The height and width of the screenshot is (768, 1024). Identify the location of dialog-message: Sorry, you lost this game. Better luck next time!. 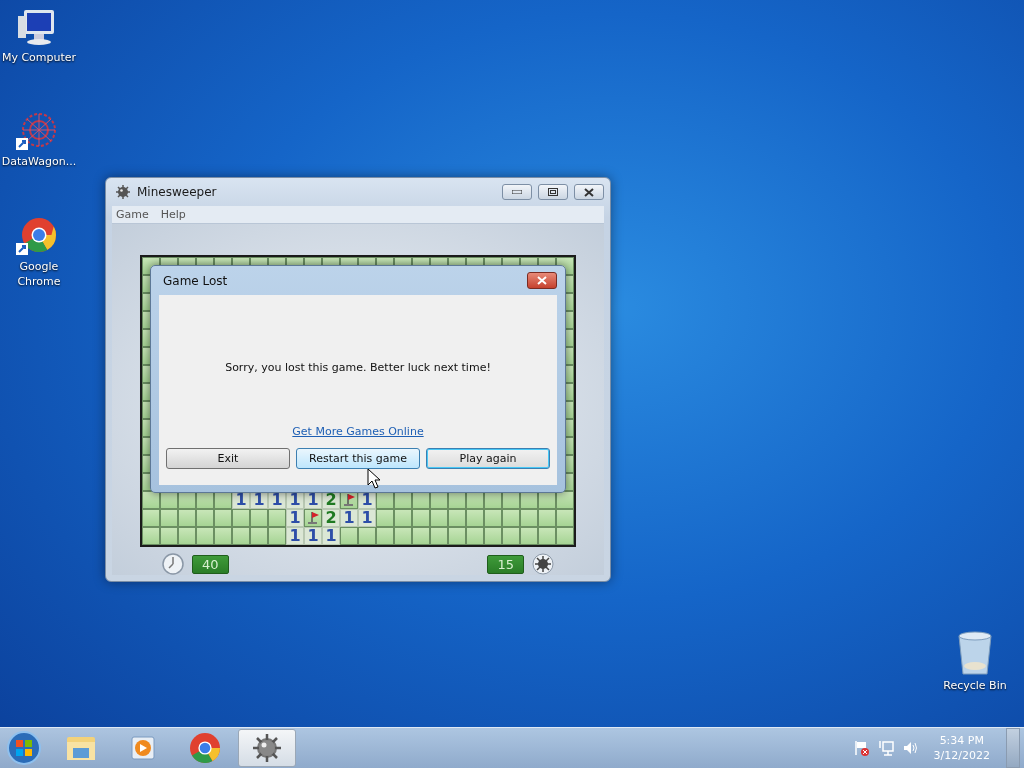
(358, 367).